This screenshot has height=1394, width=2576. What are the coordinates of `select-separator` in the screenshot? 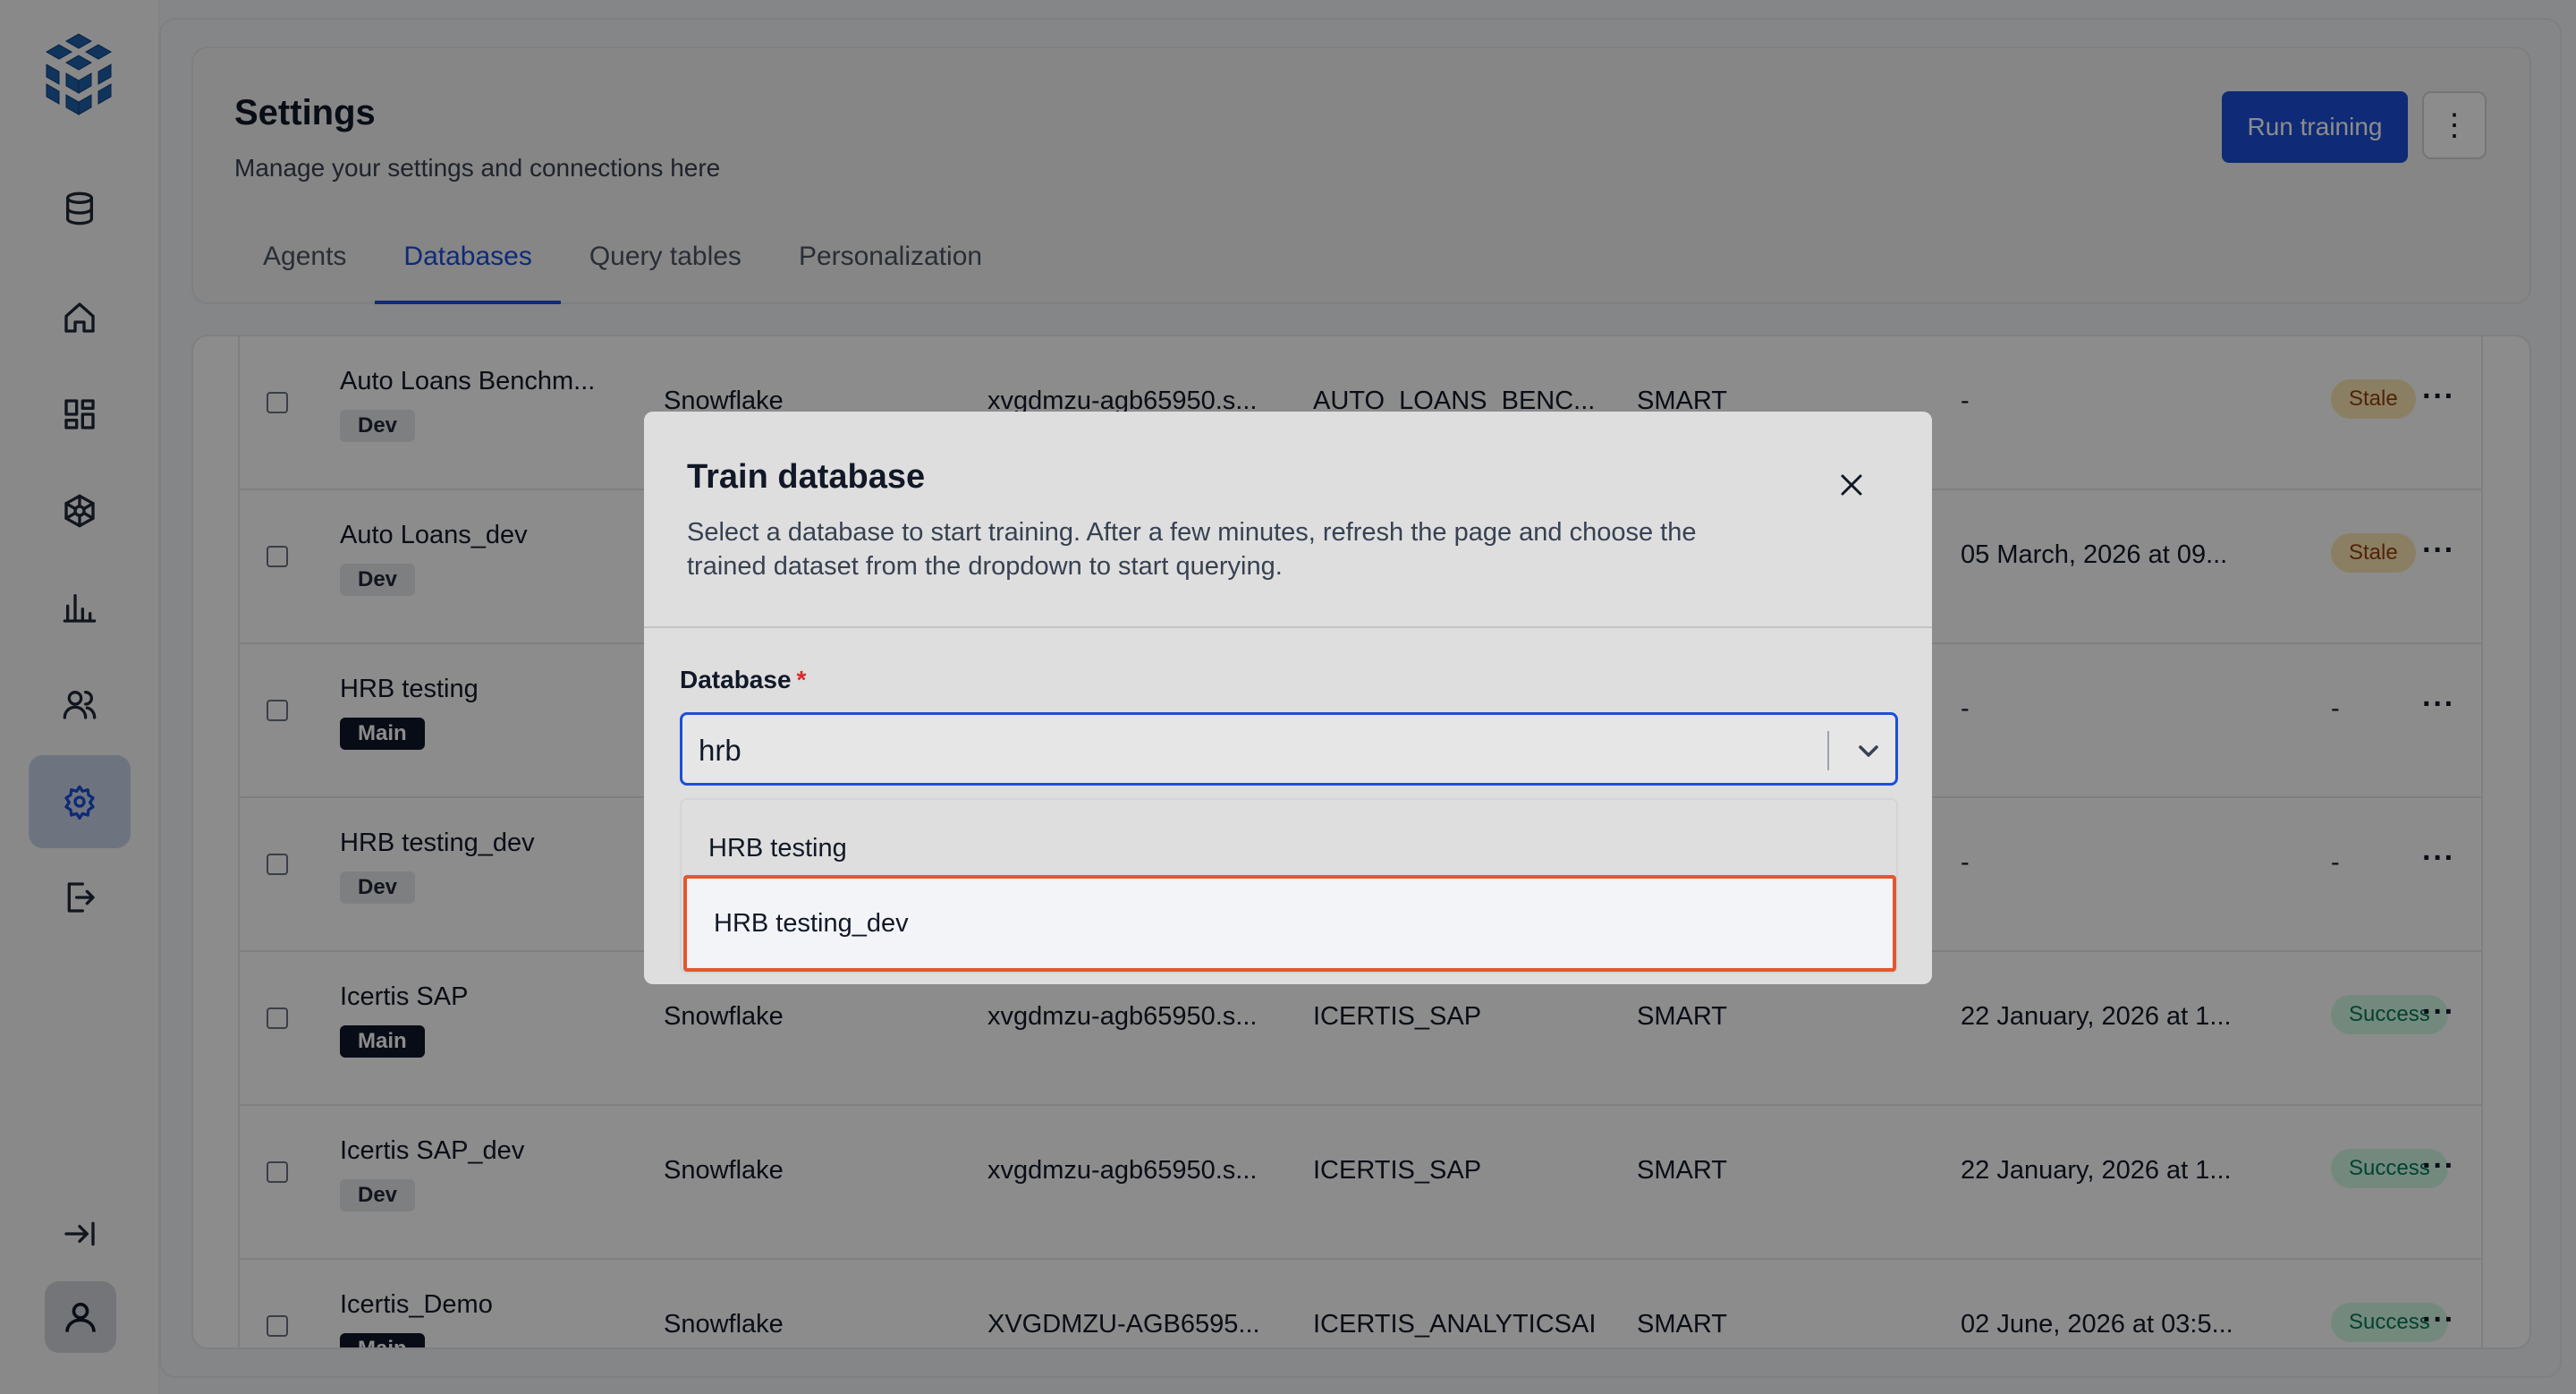 It's located at (1828, 751).